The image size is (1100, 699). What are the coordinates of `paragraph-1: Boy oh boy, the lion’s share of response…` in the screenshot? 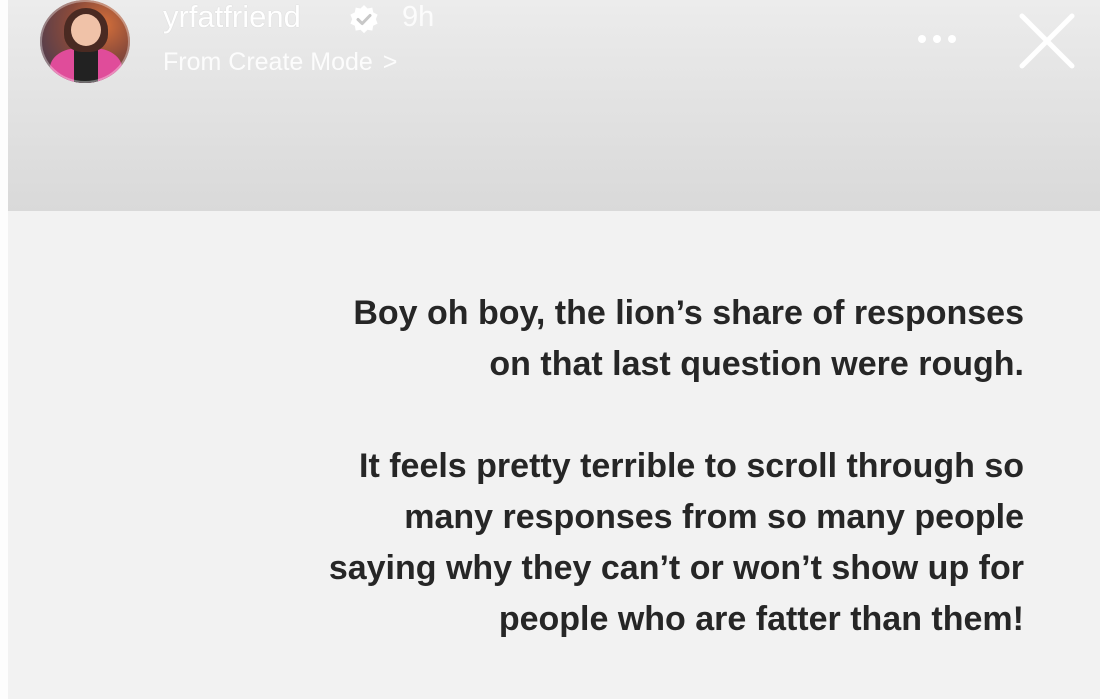 It's located at (574, 339).